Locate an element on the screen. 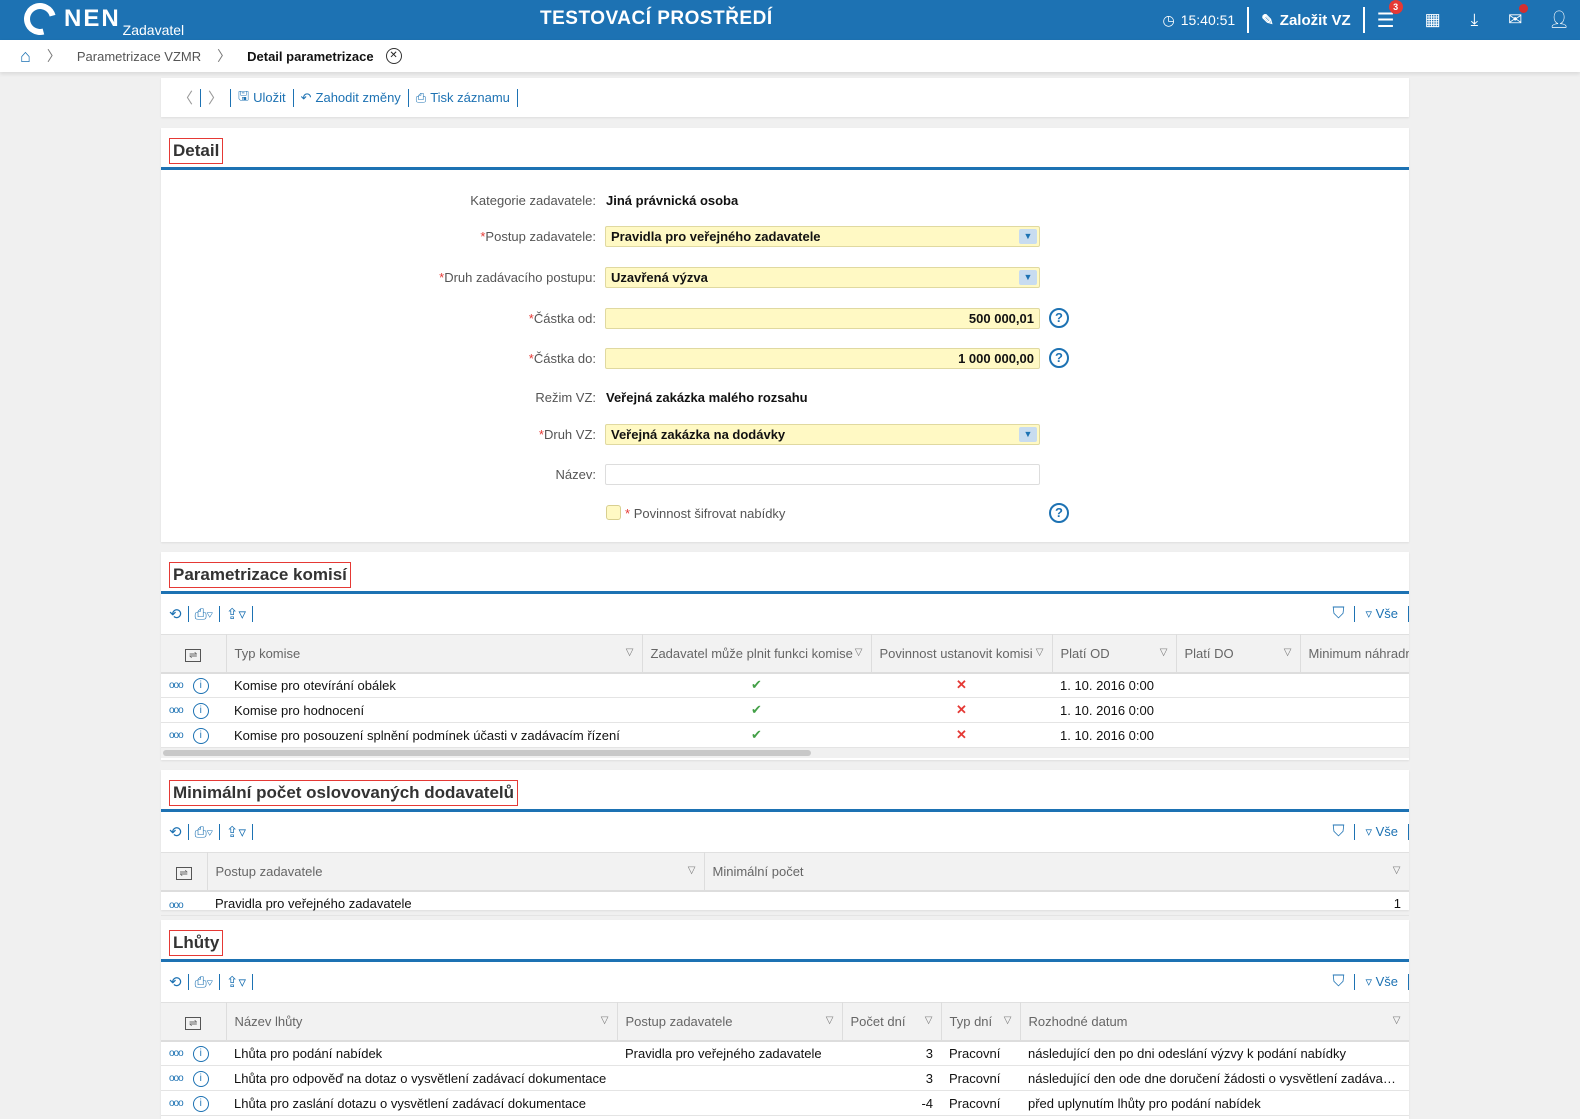  field-label: *Druh zadávacího postupu: is located at coordinates (517, 277).